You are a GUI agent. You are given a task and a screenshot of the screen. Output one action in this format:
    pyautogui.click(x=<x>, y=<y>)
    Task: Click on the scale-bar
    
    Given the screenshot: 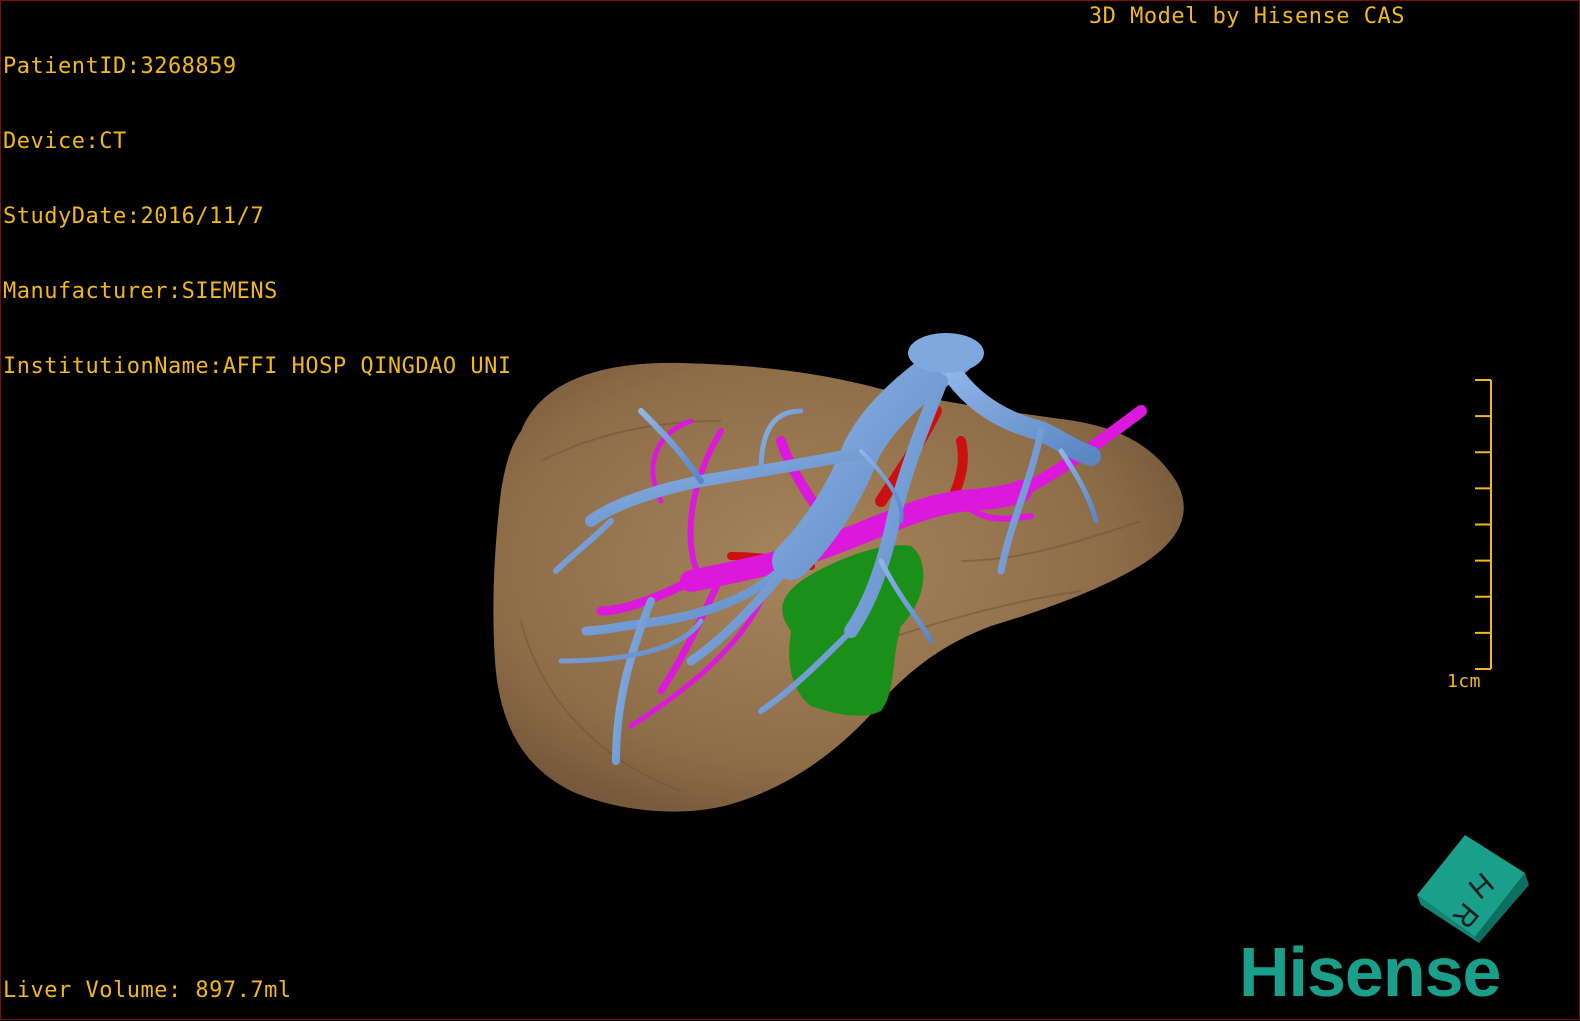 What is the action you would take?
    pyautogui.click(x=1483, y=524)
    